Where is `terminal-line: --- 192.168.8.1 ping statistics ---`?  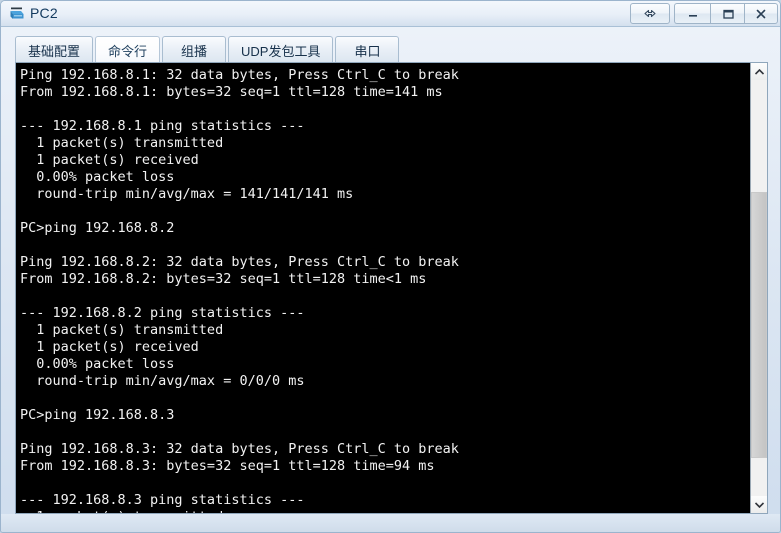
terminal-line: --- 192.168.8.1 ping statistics --- is located at coordinates (162, 126).